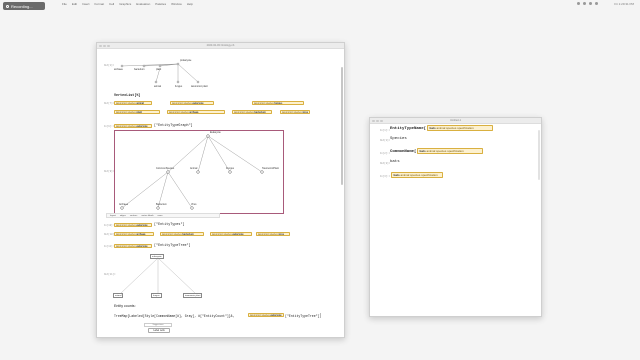  I want to click on tree-box: animal, so click(118, 295).